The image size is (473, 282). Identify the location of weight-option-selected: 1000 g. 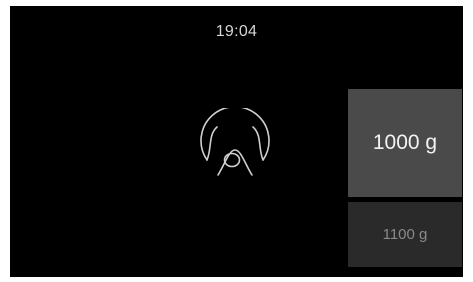
(405, 143).